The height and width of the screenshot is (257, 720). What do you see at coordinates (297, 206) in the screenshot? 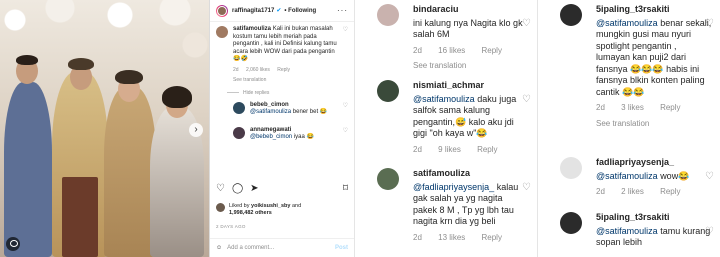
I see `liked-by-and: and` at bounding box center [297, 206].